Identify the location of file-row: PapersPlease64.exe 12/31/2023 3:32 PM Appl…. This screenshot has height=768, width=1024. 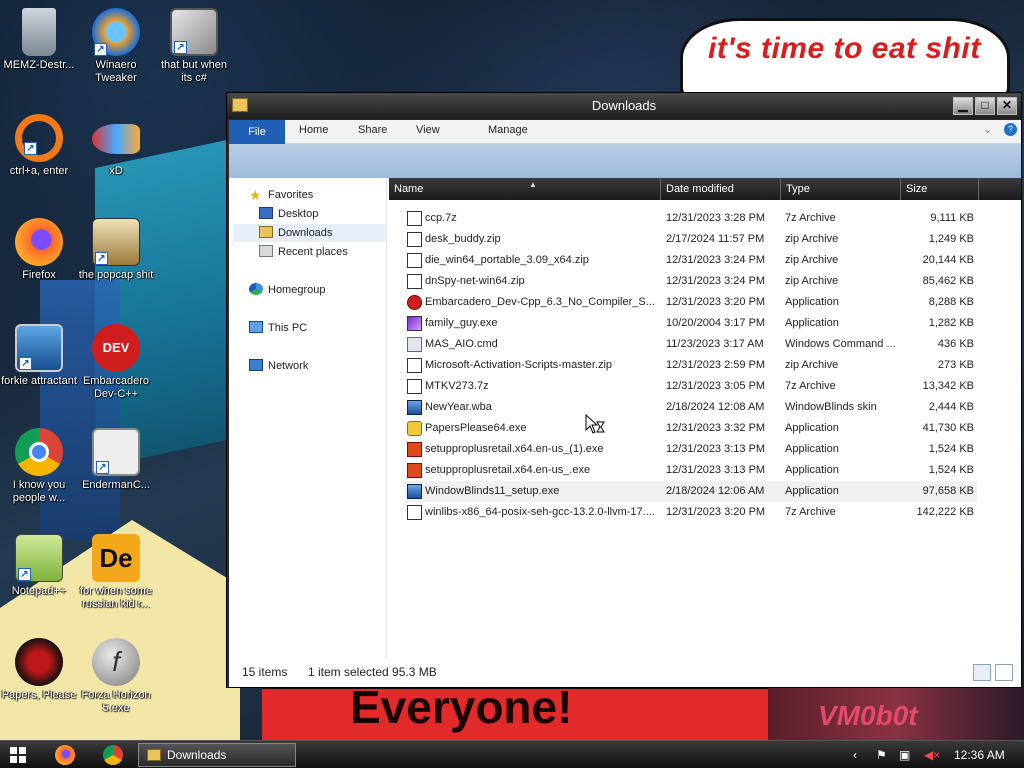
(691, 428).